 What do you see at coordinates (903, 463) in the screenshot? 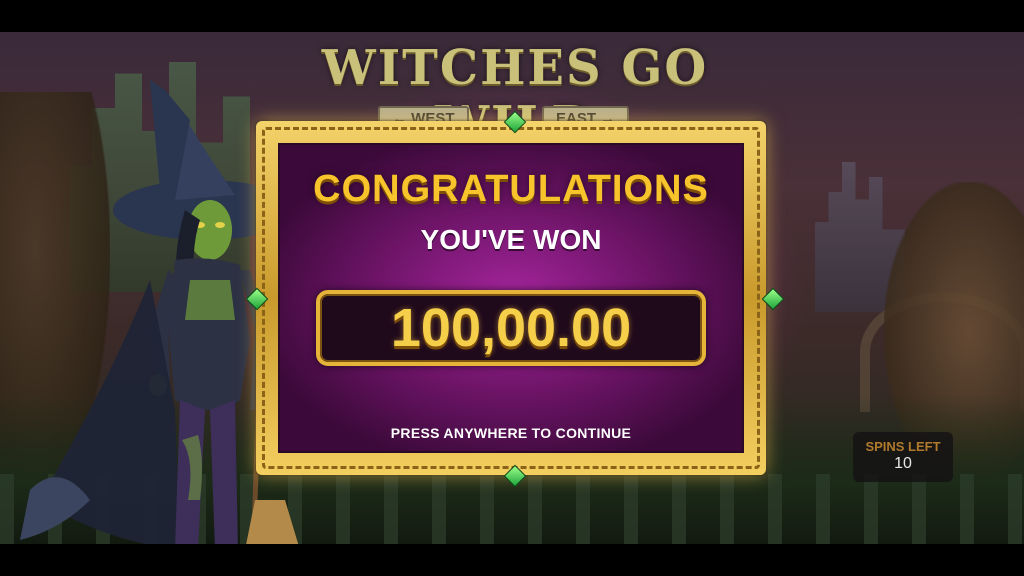
I see `spins-left-value: 10` at bounding box center [903, 463].